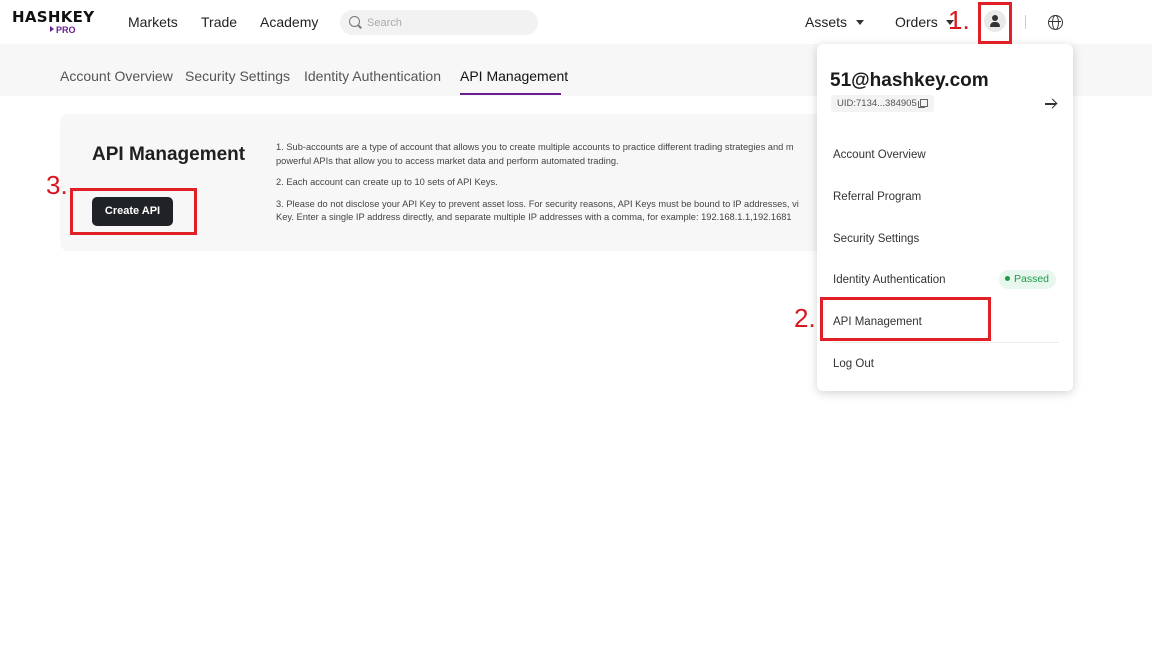 The height and width of the screenshot is (645, 1152). What do you see at coordinates (354, 21) in the screenshot?
I see `search-icon` at bounding box center [354, 21].